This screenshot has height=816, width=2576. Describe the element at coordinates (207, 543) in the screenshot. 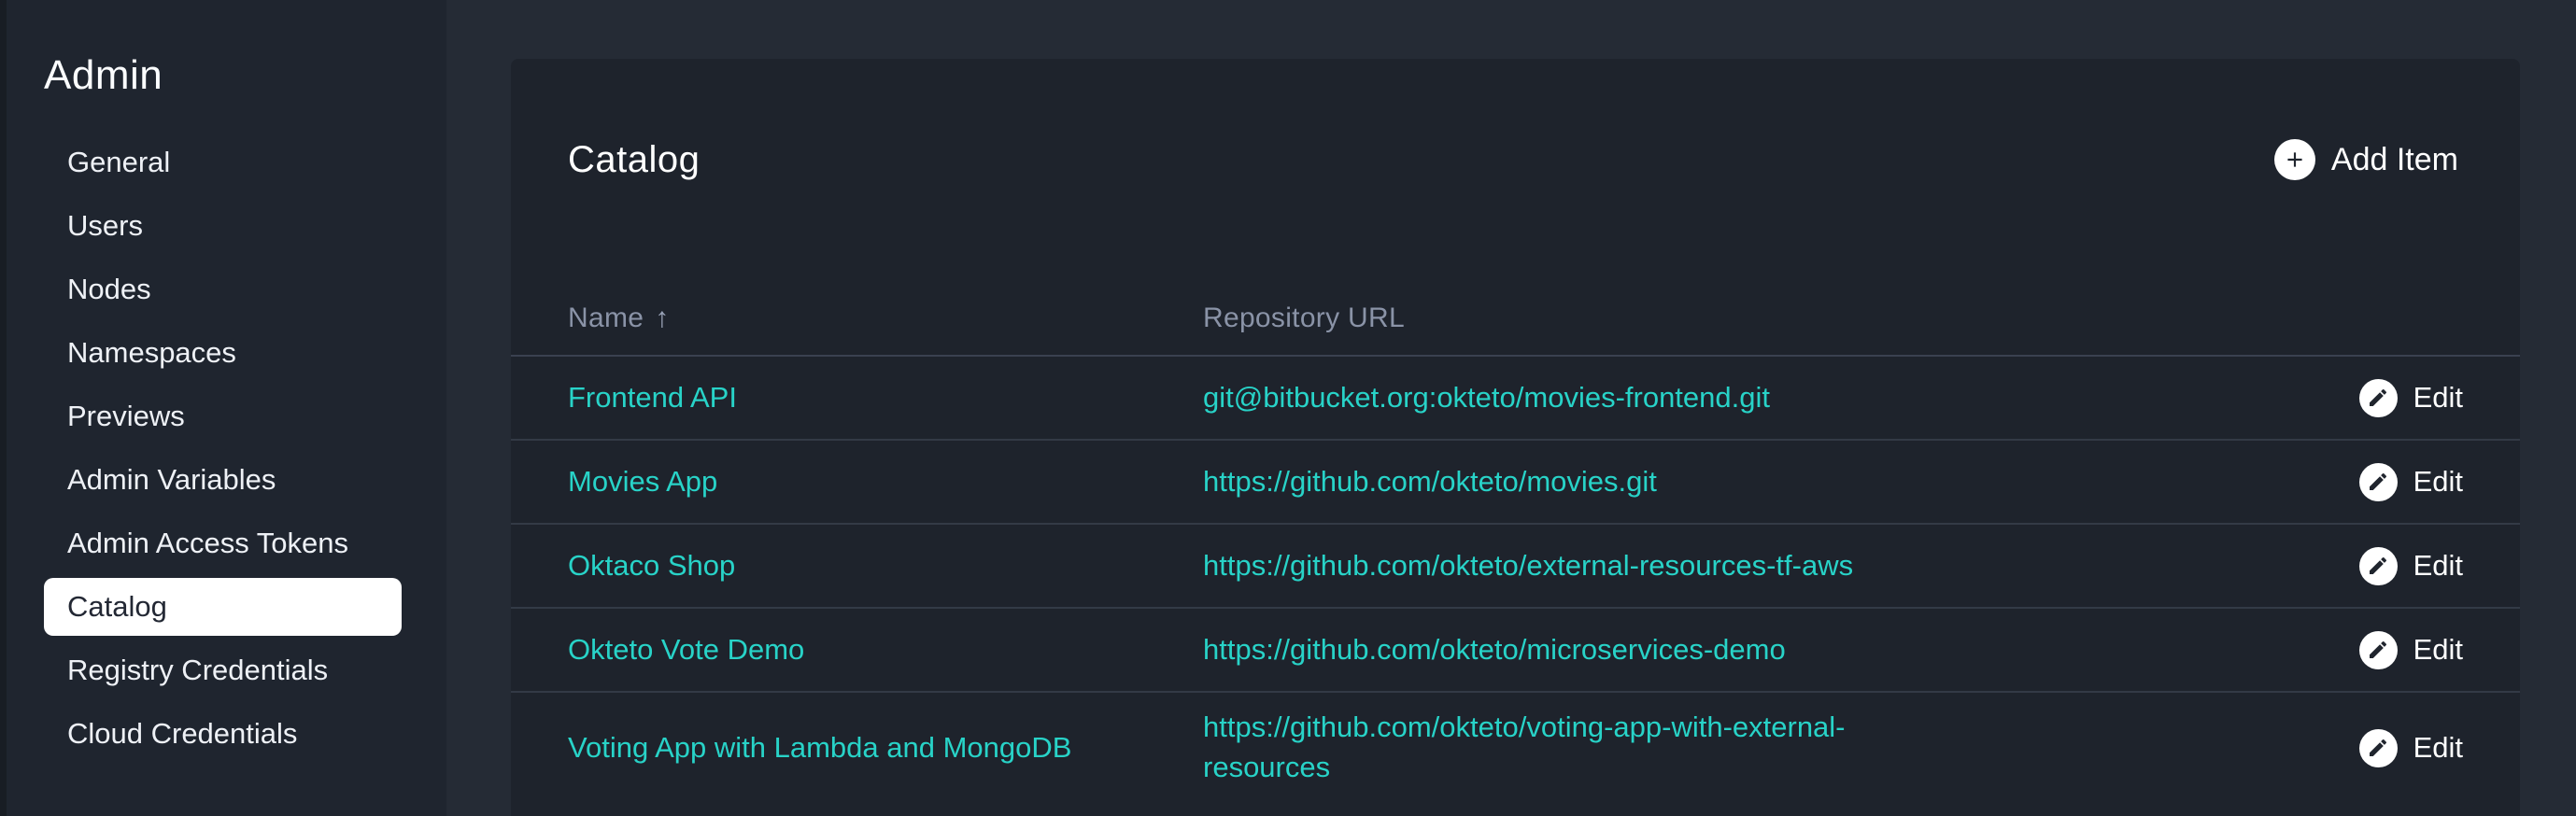

I see `sidebar-item-label: Admin Access Tokens` at that location.